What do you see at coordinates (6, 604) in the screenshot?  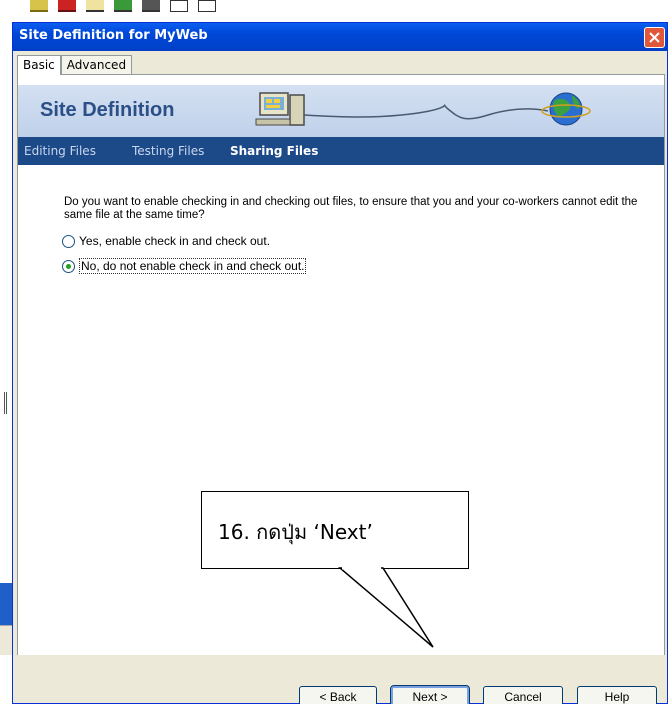 I see `background-panel-header` at bounding box center [6, 604].